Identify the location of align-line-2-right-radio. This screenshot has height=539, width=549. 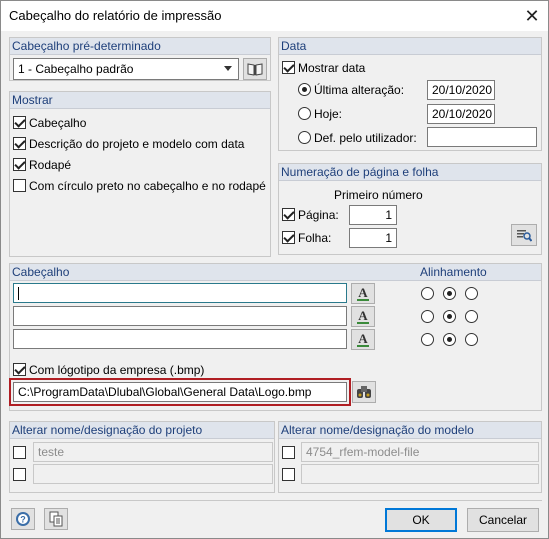
(471, 316).